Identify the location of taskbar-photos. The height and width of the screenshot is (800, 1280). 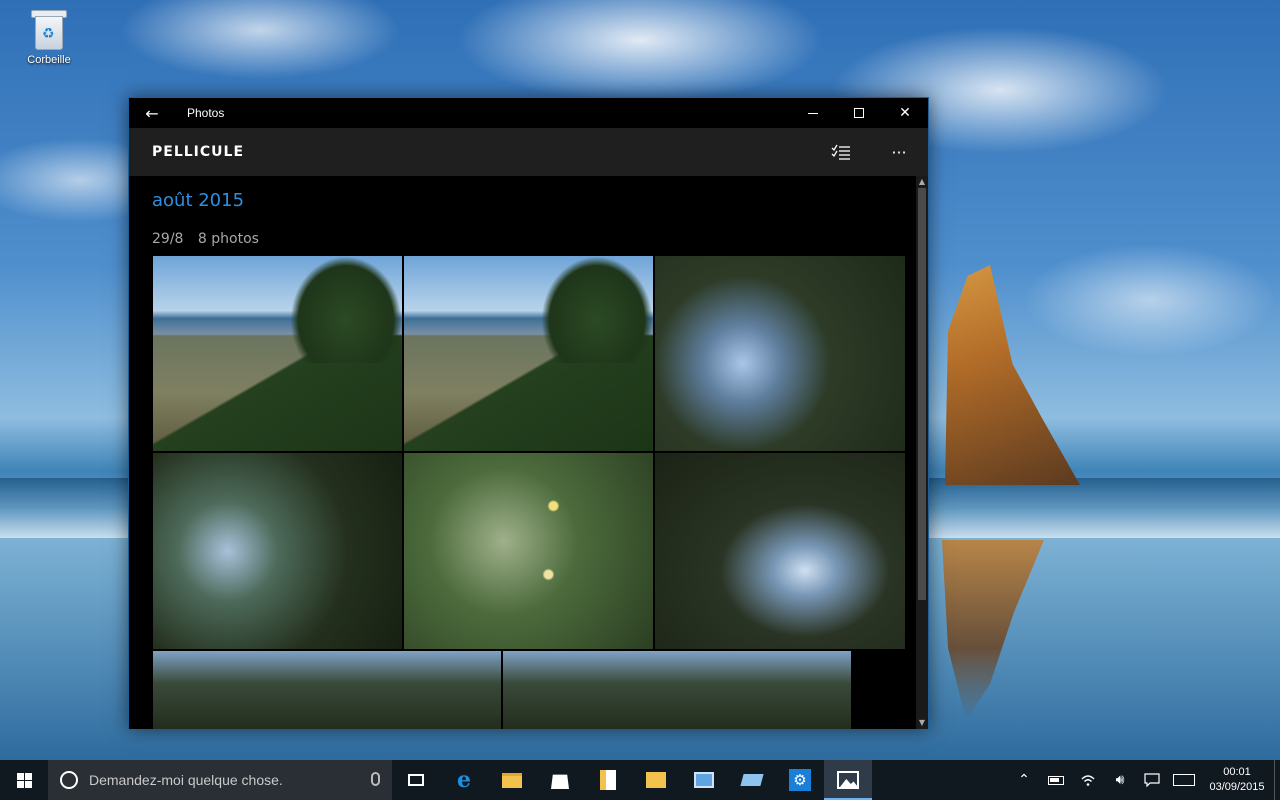
(848, 780).